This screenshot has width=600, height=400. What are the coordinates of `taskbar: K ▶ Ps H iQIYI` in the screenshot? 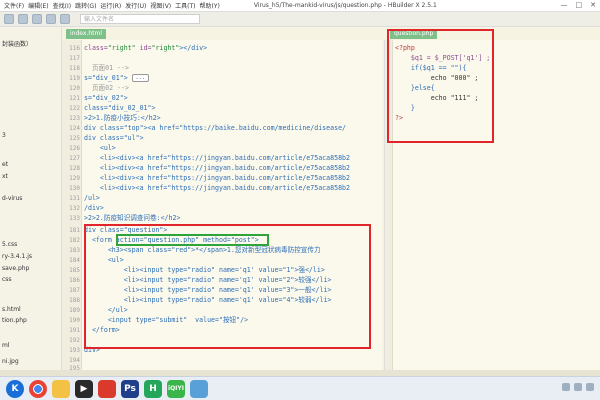 It's located at (300, 388).